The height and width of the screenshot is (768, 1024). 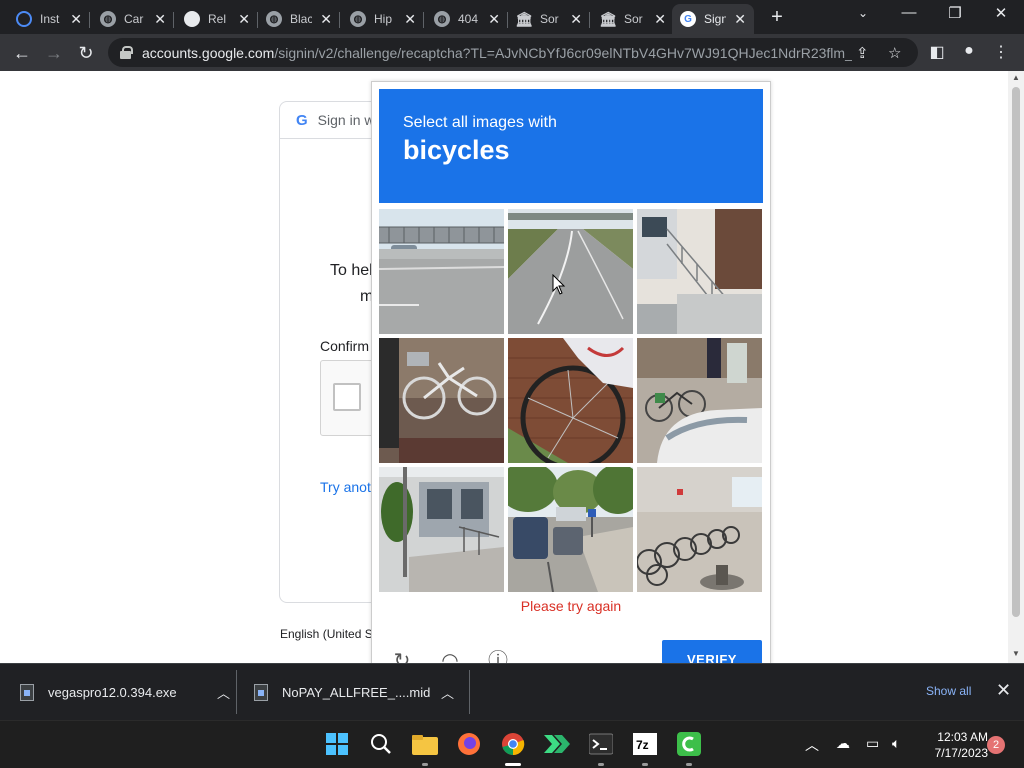 I want to click on captcha-tile-building-ramp, so click(x=441, y=529).